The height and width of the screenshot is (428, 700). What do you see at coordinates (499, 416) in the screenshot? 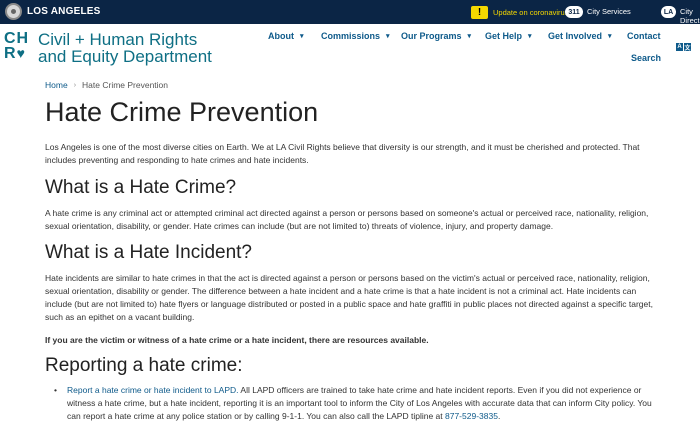
I see `report-item-end: .` at bounding box center [499, 416].